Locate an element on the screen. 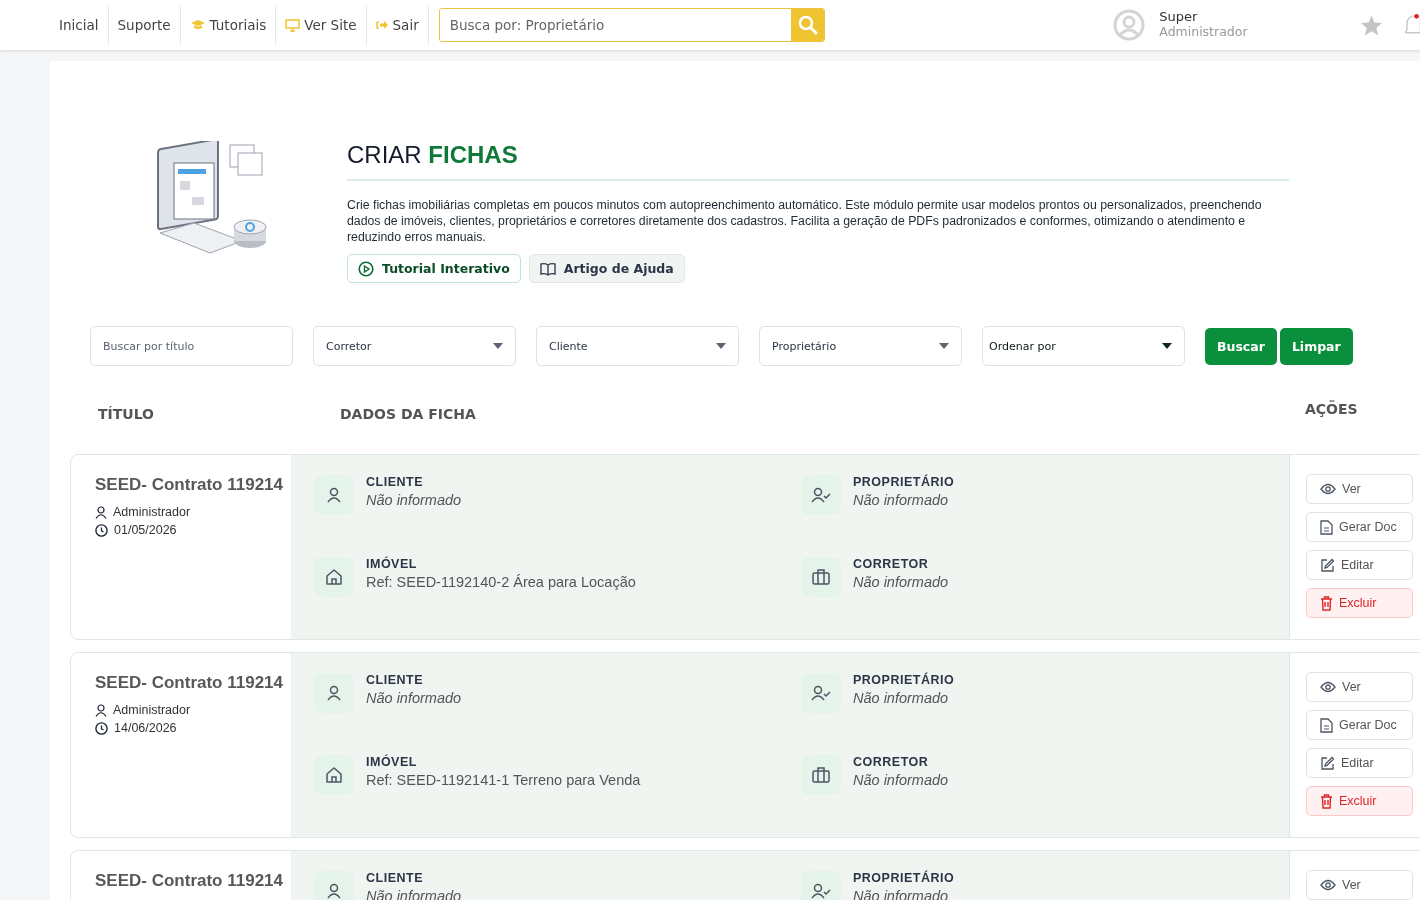  graduation-cap-icon is located at coordinates (197, 25).